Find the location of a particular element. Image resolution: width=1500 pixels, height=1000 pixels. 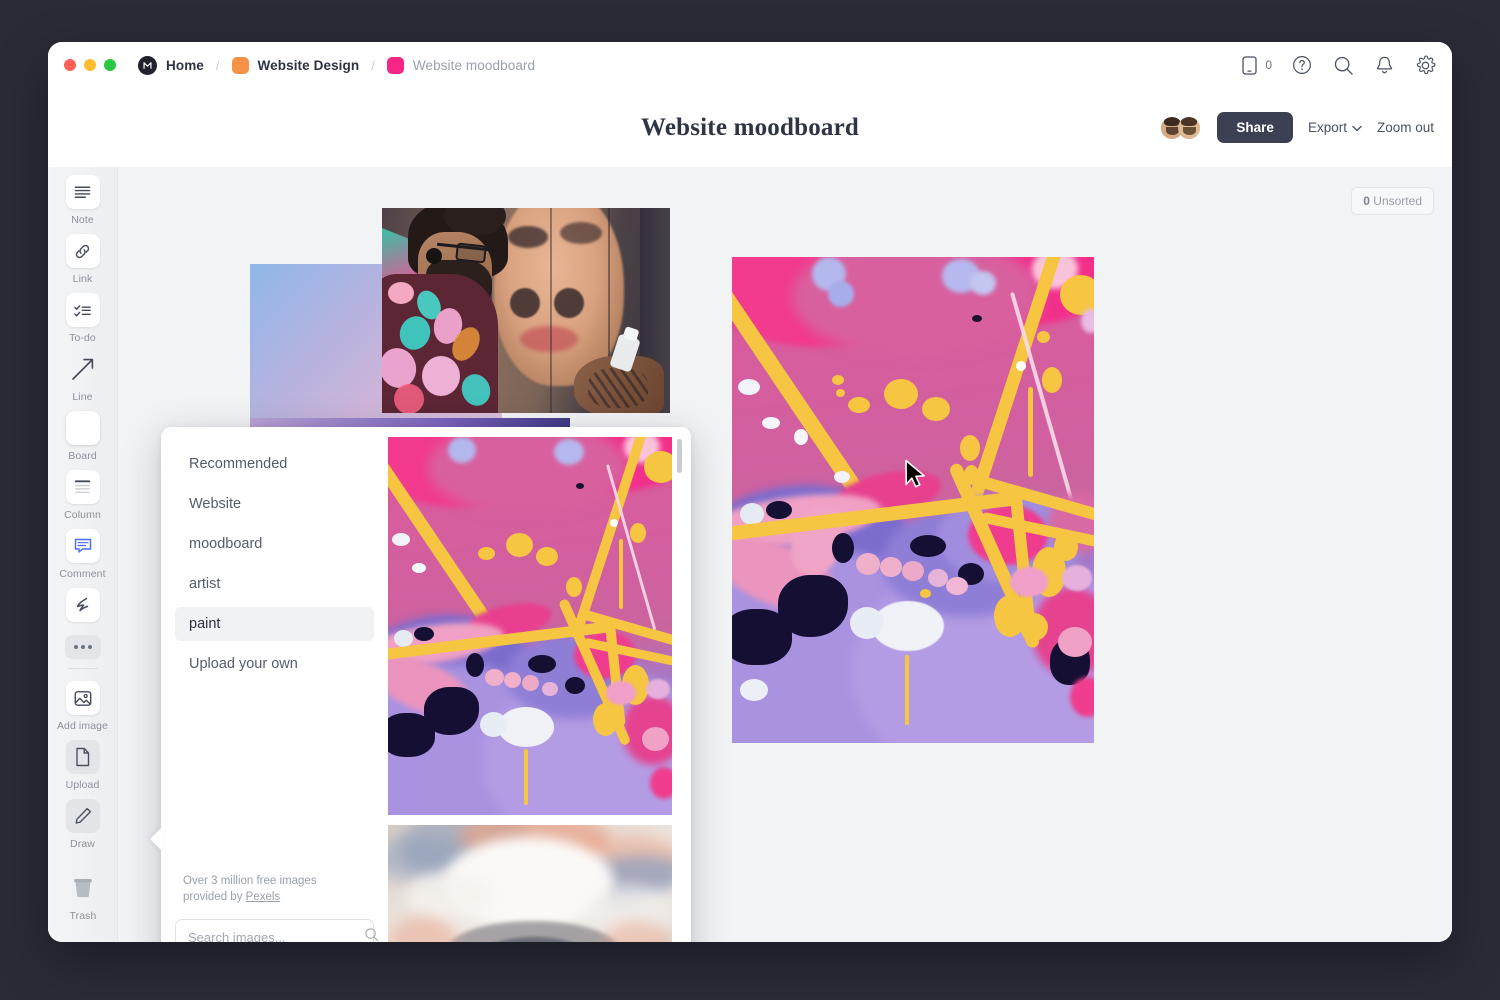

sidebar-item-comment: Comment is located at coordinates (82, 554).